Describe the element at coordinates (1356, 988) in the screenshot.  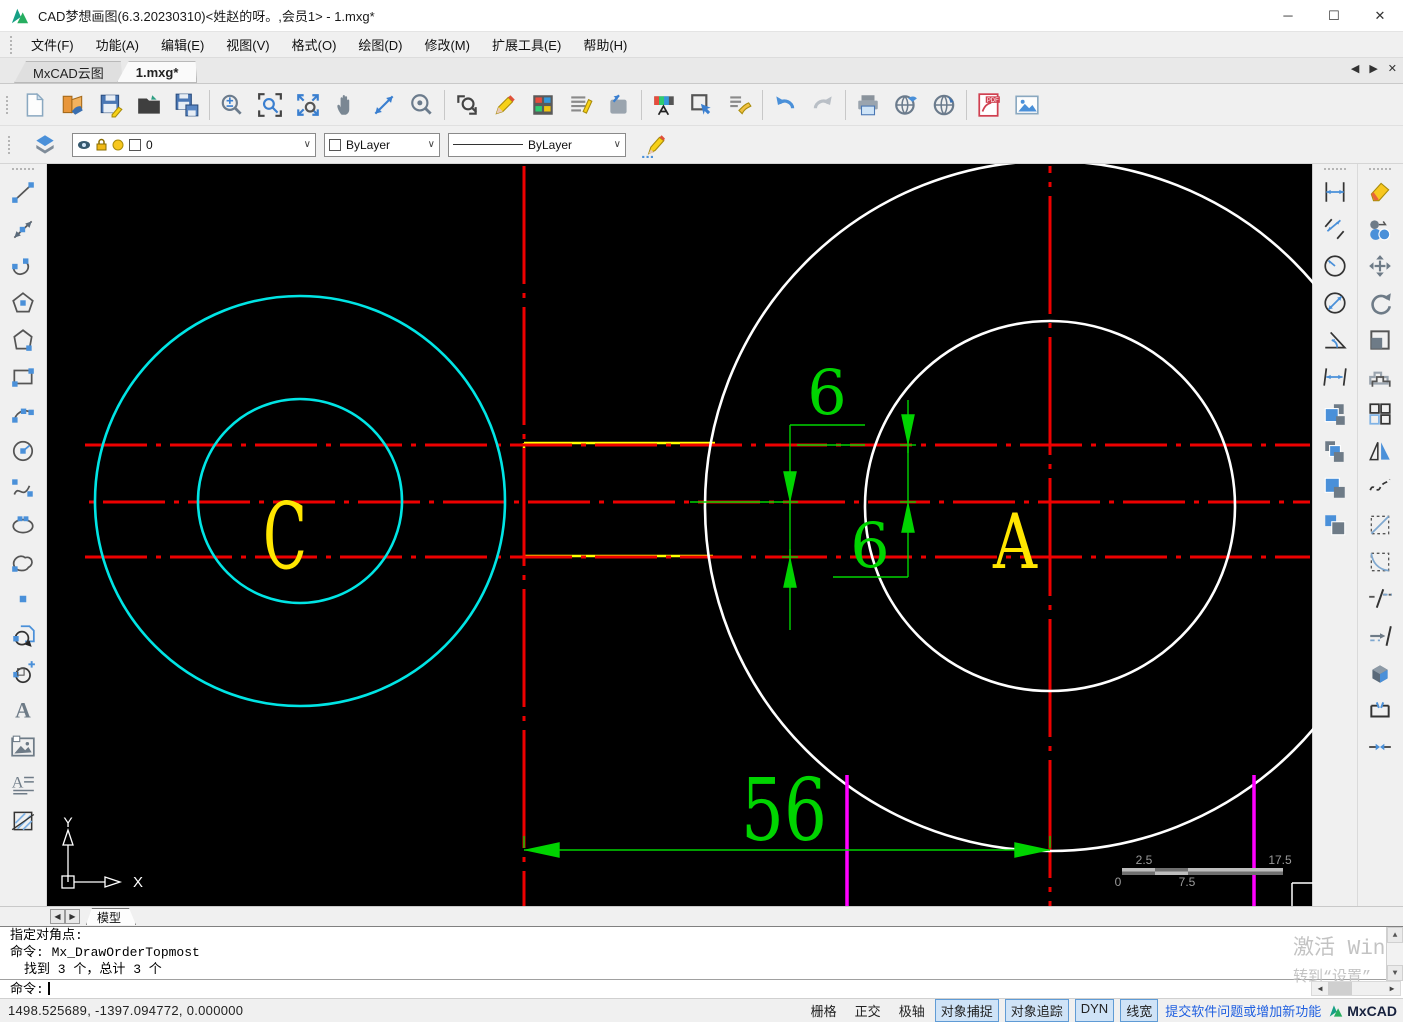
I see `command-horizontal-scrollbar: ◀ ▶` at that location.